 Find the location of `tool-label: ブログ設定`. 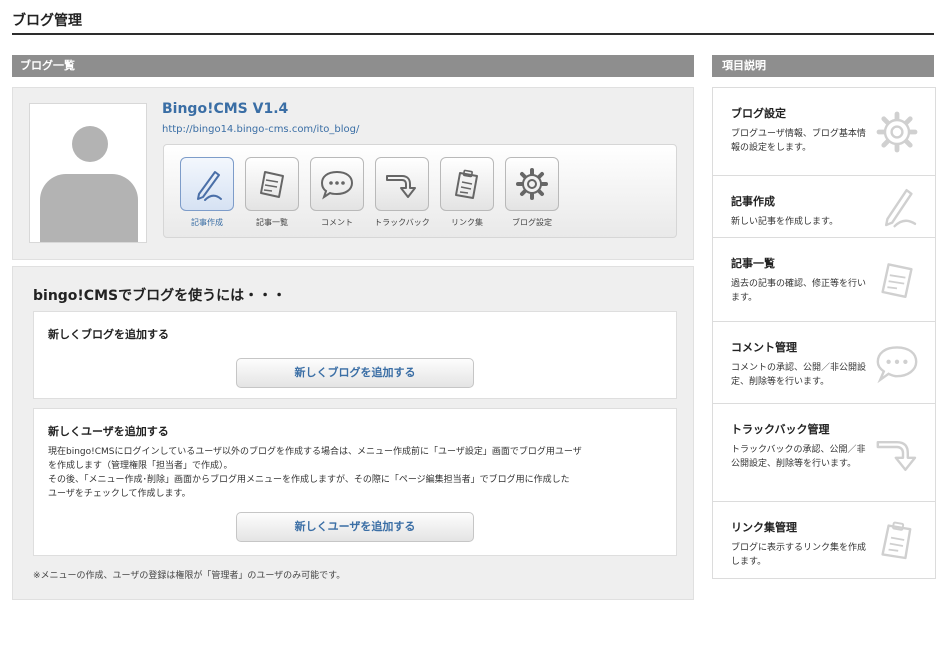

tool-label: ブログ設定 is located at coordinates (532, 222).